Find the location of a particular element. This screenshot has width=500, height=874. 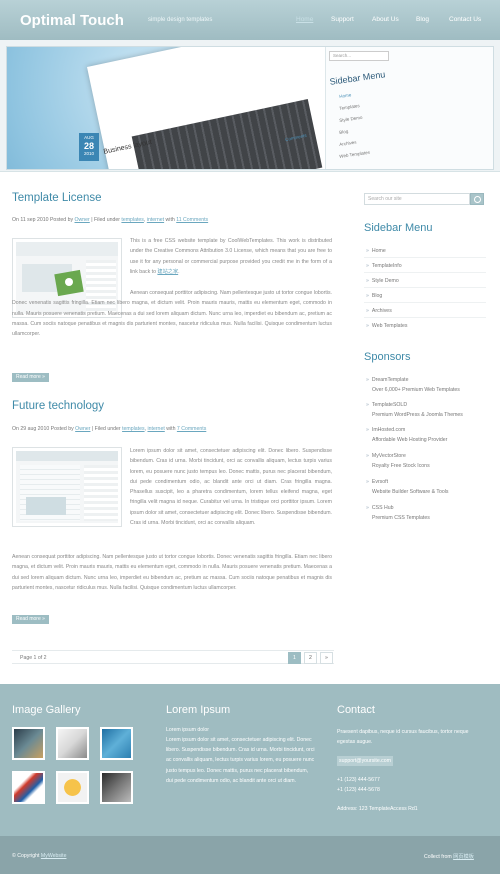

post-thumbnail is located at coordinates (67, 487).